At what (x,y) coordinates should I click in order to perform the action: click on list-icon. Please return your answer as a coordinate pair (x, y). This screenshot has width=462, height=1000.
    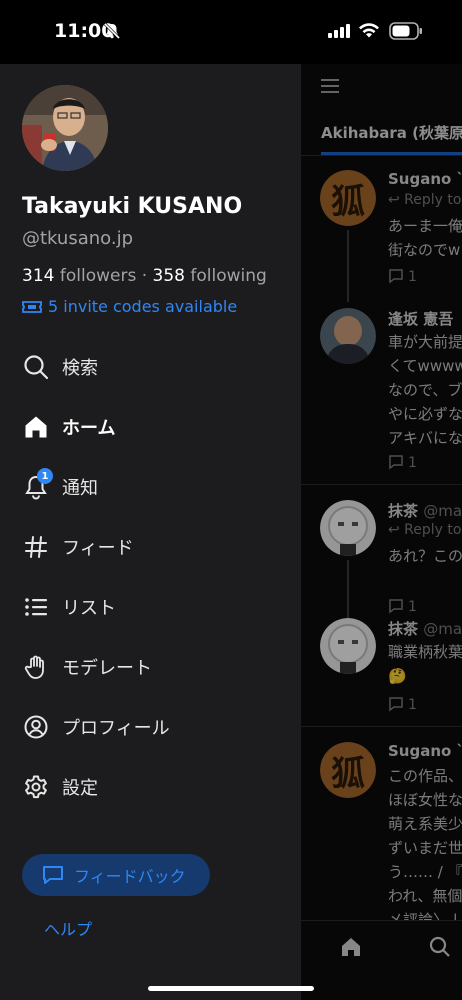
    Looking at the image, I should click on (36, 607).